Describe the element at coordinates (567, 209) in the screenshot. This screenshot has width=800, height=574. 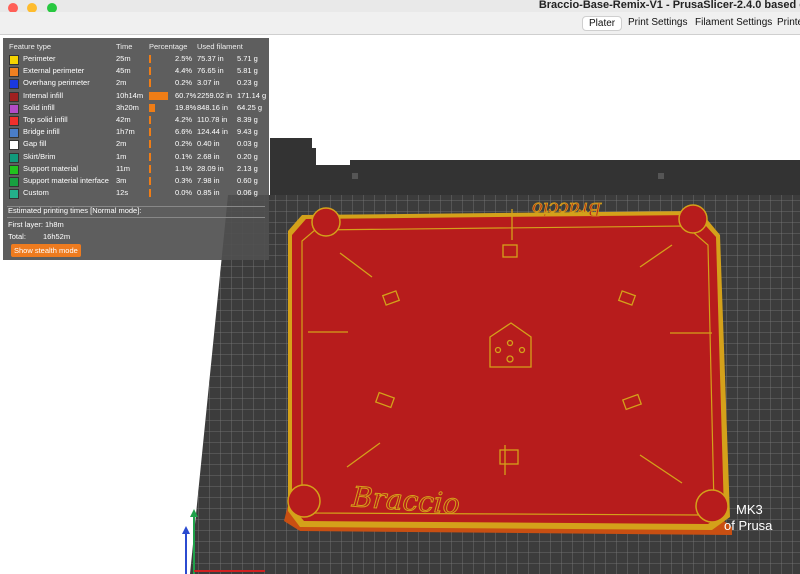
I see `model-logo-top: Braccio` at that location.